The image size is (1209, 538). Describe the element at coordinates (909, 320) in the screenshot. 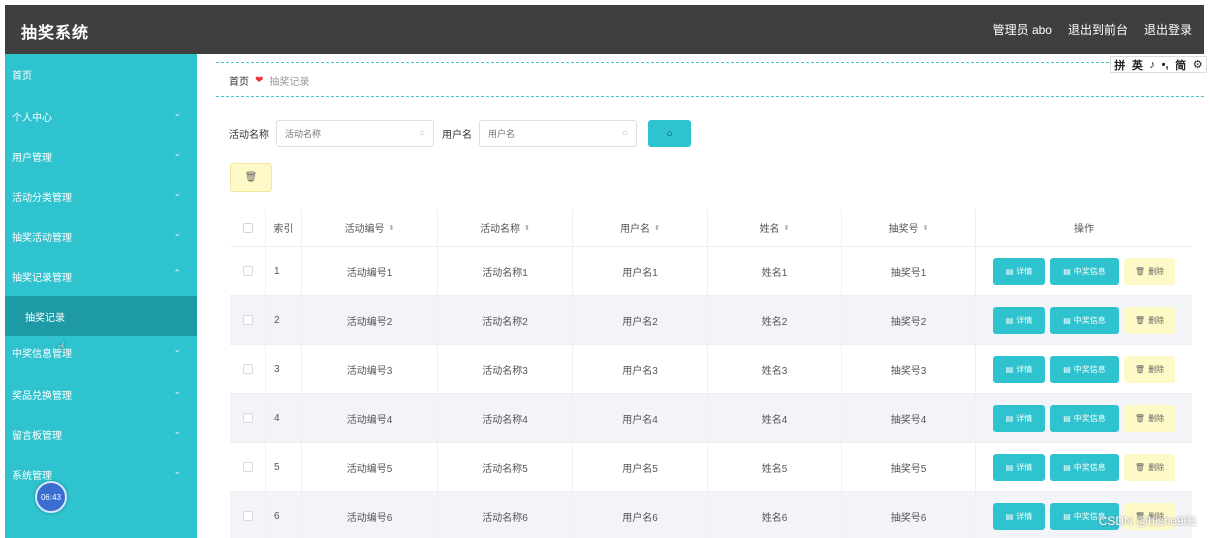

I see `cell-draw-no: 抽奖号2` at that location.